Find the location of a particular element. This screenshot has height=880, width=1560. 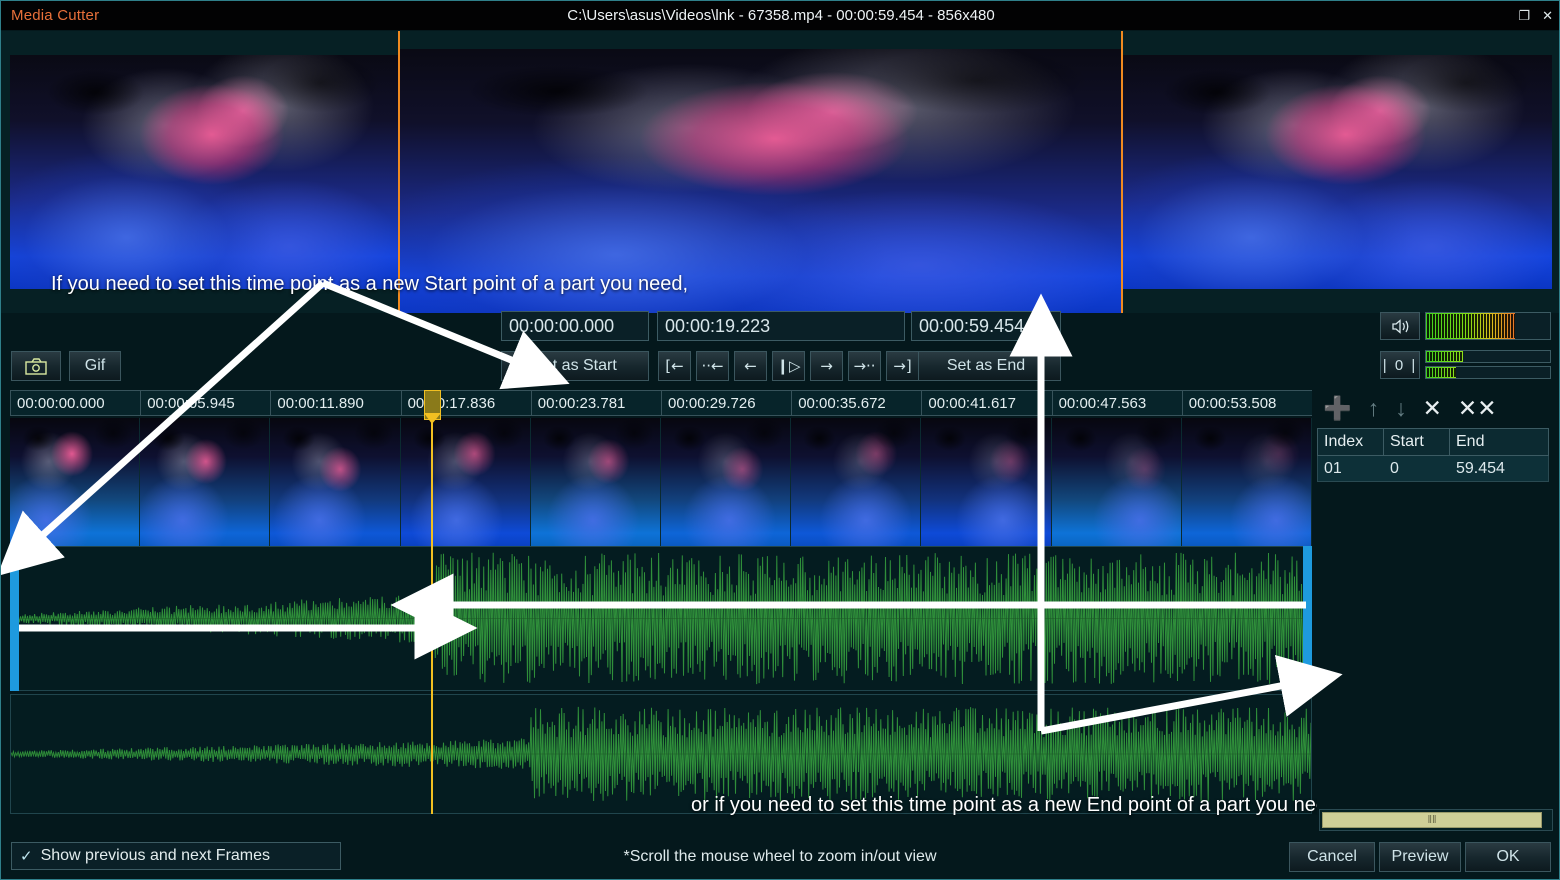

preview-divider-left is located at coordinates (399, 172).